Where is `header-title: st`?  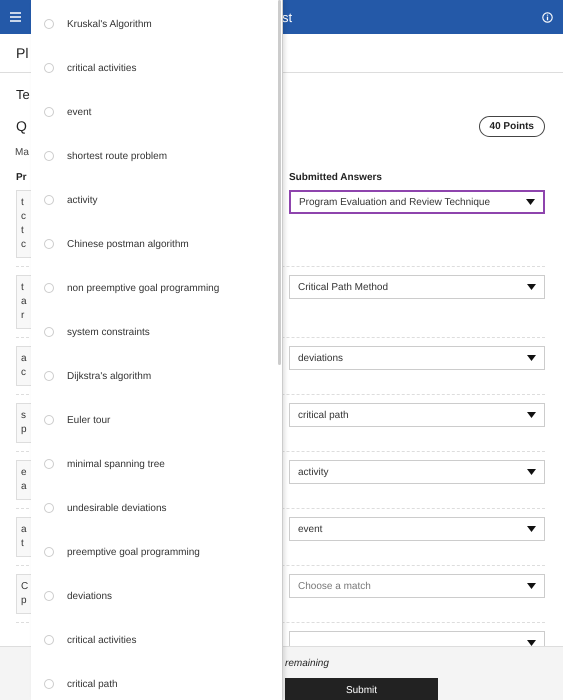
header-title: st is located at coordinates (287, 17).